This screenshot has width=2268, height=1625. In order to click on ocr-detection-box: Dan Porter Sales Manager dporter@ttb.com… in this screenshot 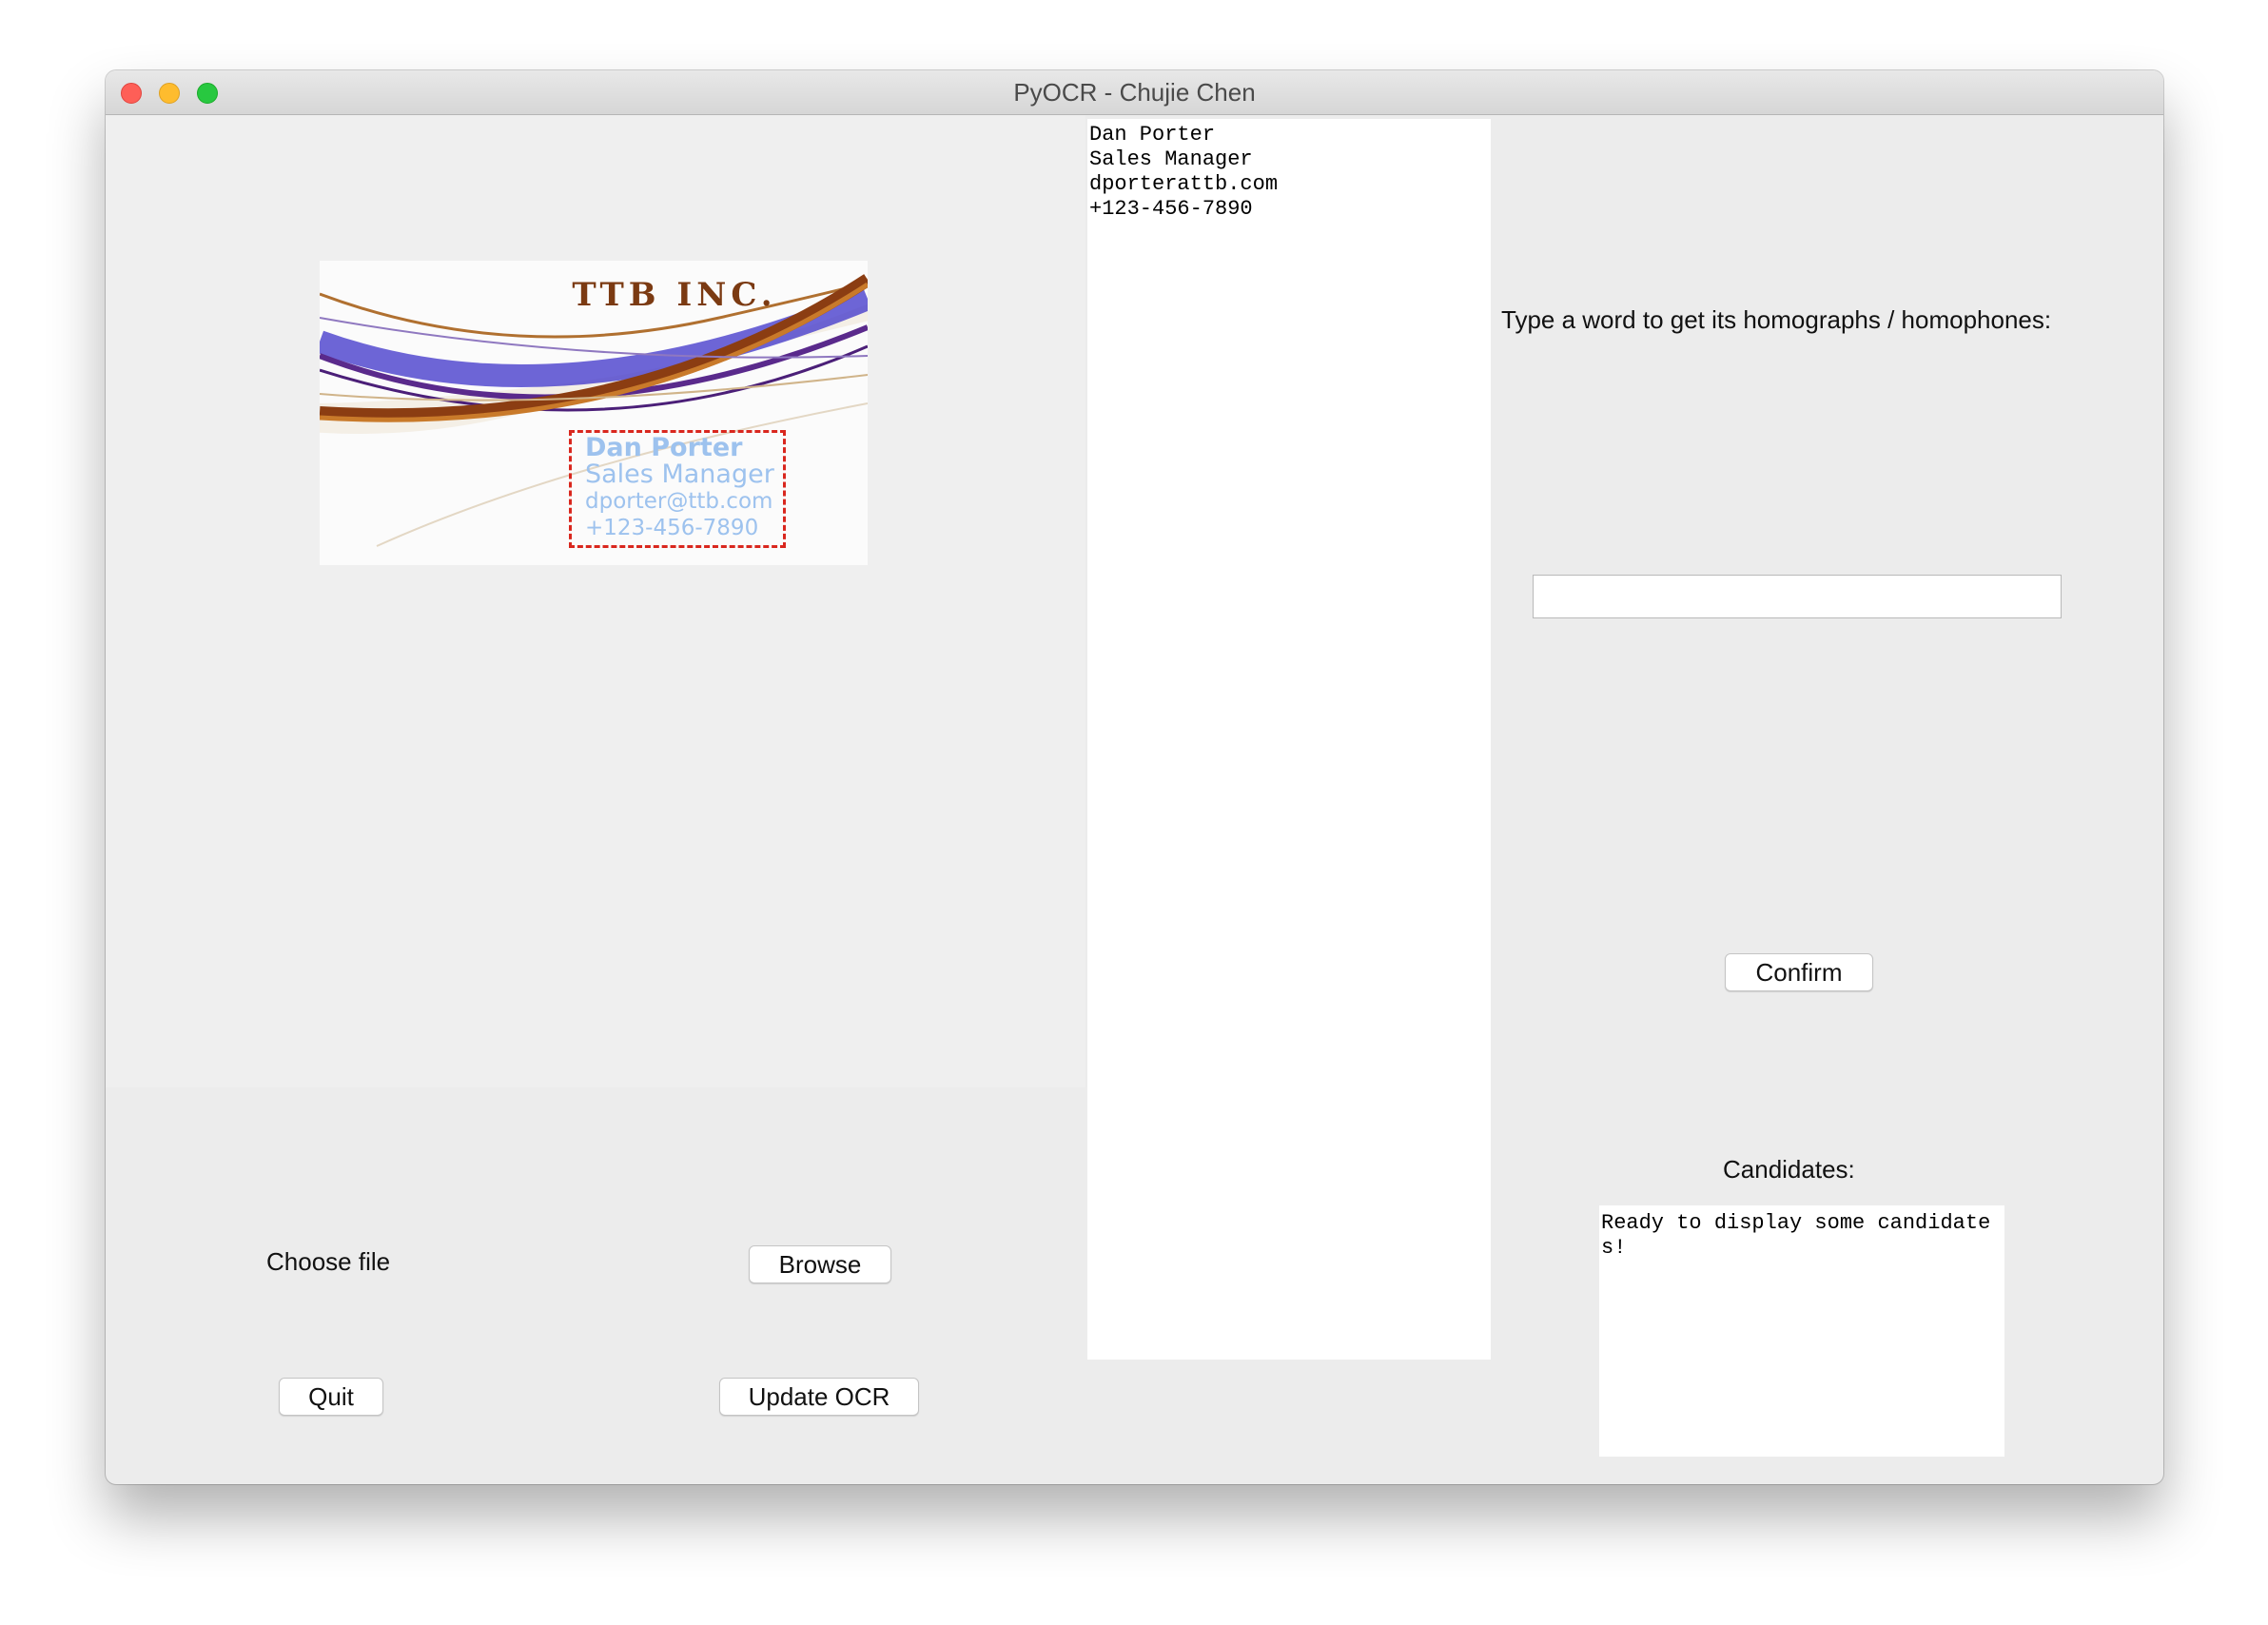, I will do `click(677, 489)`.